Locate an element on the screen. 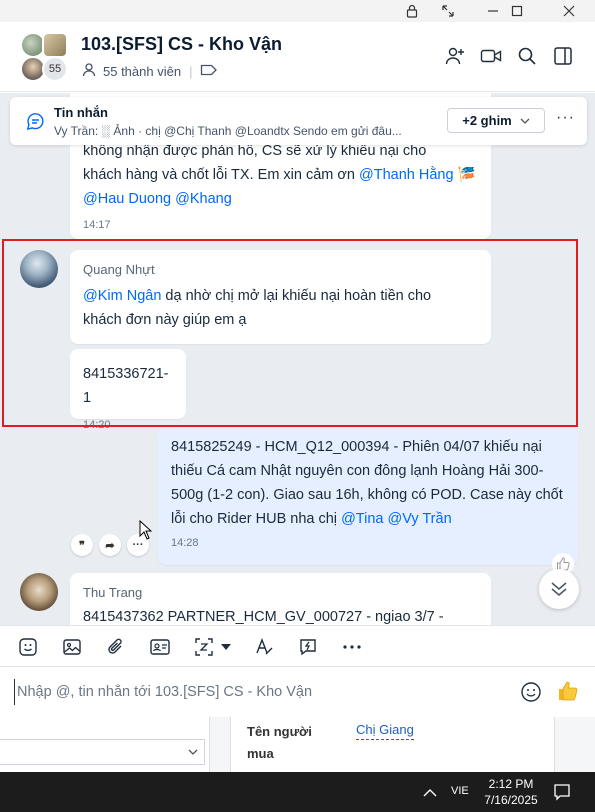  double-chevron-down-icon is located at coordinates (559, 589).